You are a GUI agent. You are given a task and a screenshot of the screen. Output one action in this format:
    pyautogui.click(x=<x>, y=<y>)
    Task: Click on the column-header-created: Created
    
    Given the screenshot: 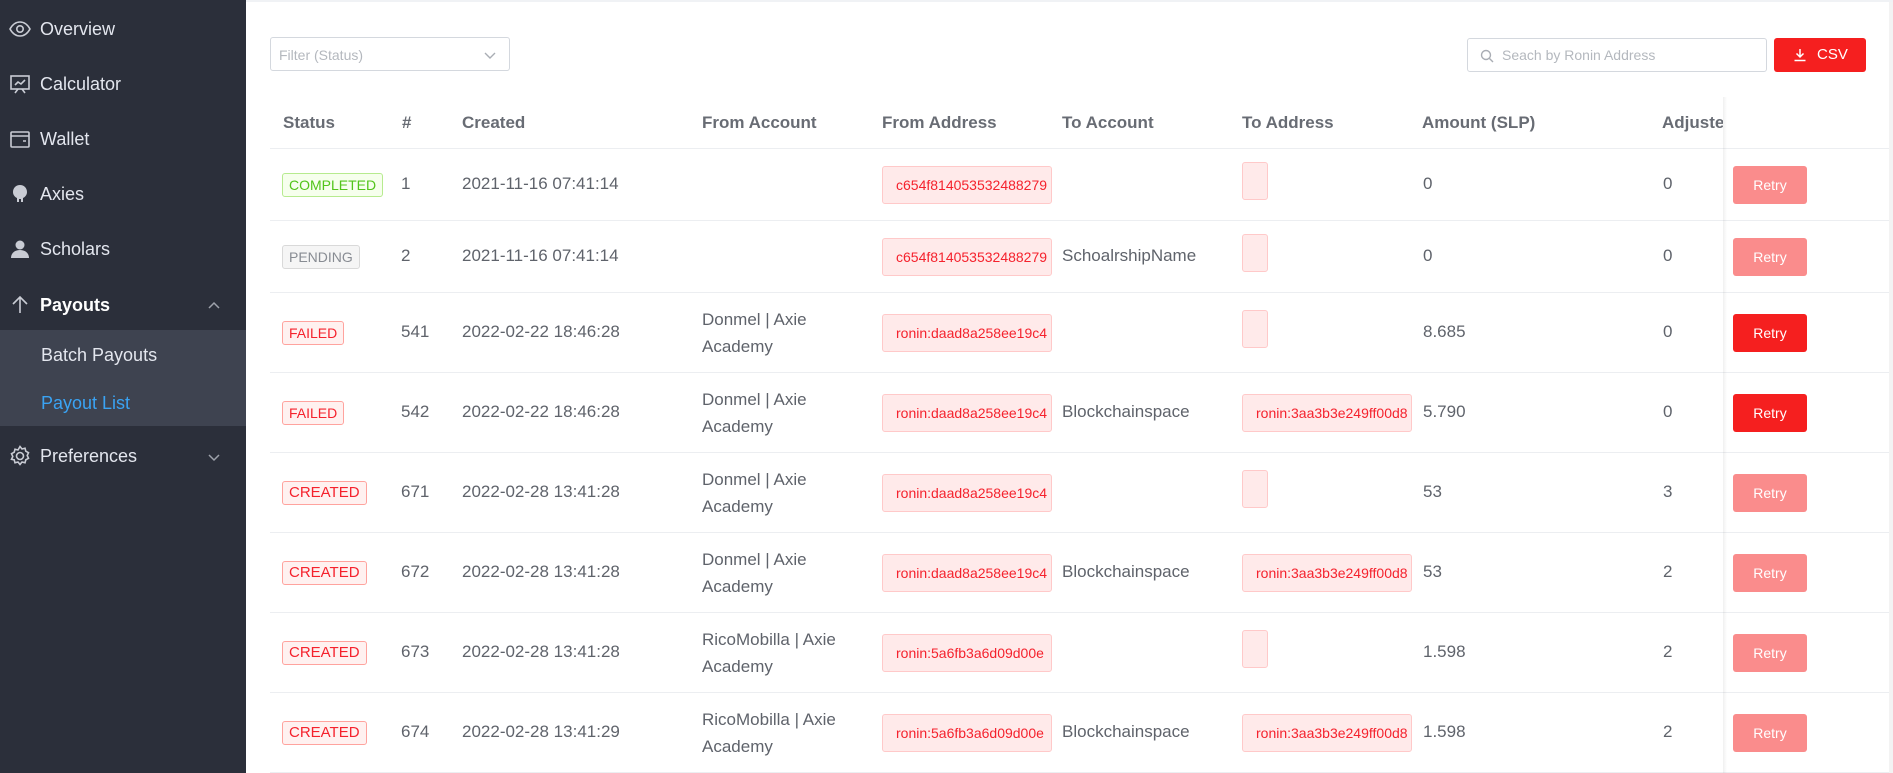 What is the action you would take?
    pyautogui.click(x=493, y=123)
    